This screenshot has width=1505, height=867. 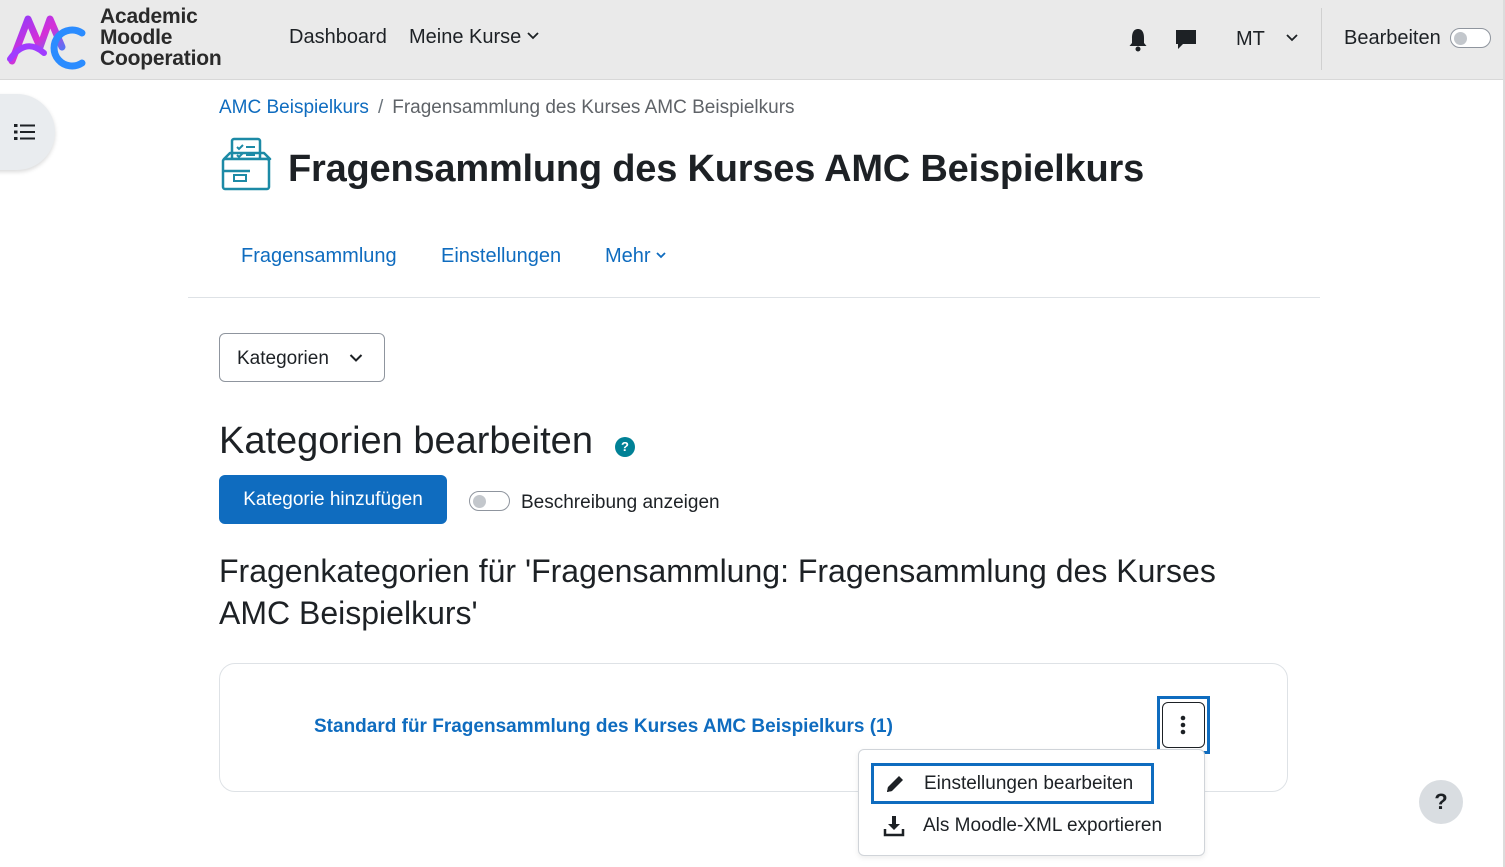 What do you see at coordinates (406, 441) in the screenshot?
I see `section-heading: Kategorien bearbeiten` at bounding box center [406, 441].